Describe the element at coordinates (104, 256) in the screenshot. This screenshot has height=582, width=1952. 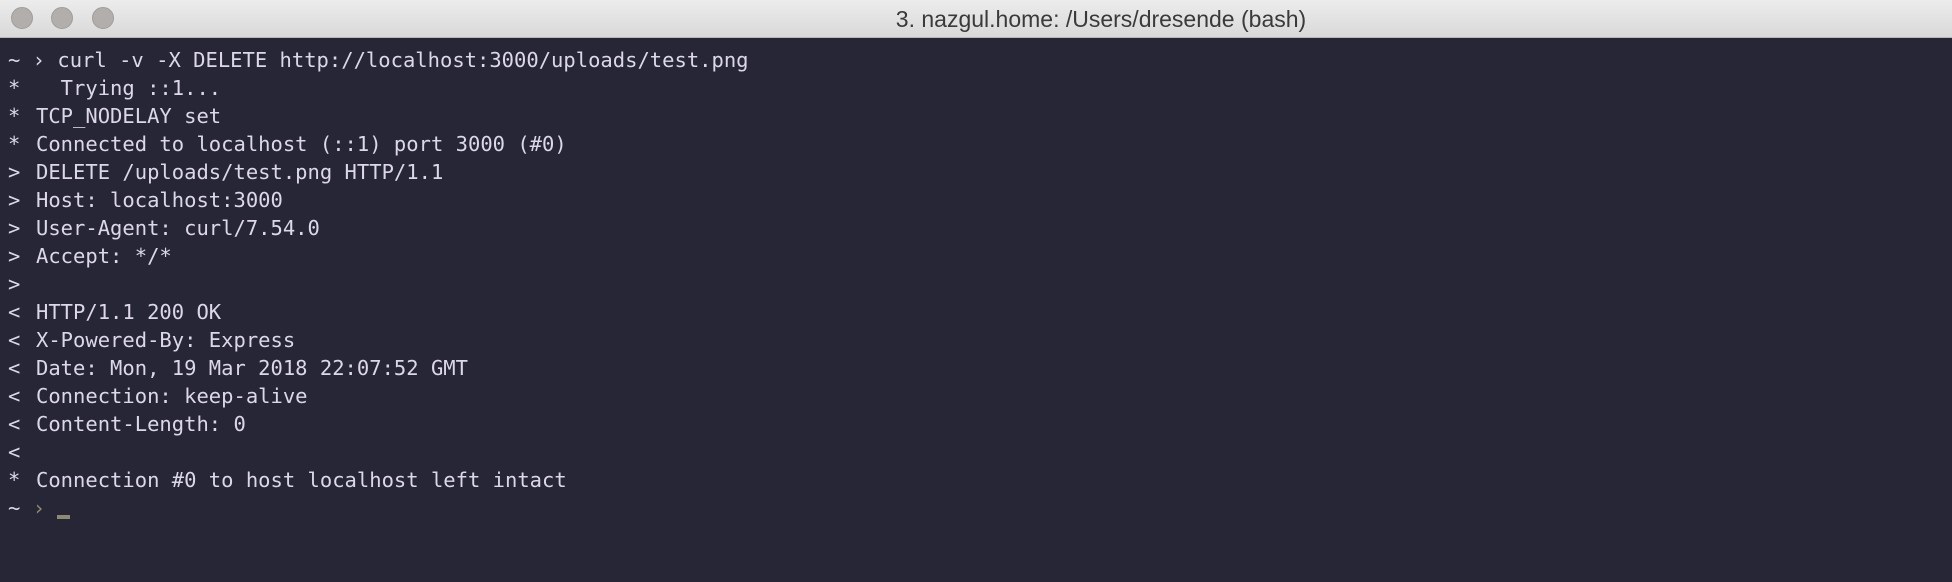
I see `line-text: Accept: */*` at that location.